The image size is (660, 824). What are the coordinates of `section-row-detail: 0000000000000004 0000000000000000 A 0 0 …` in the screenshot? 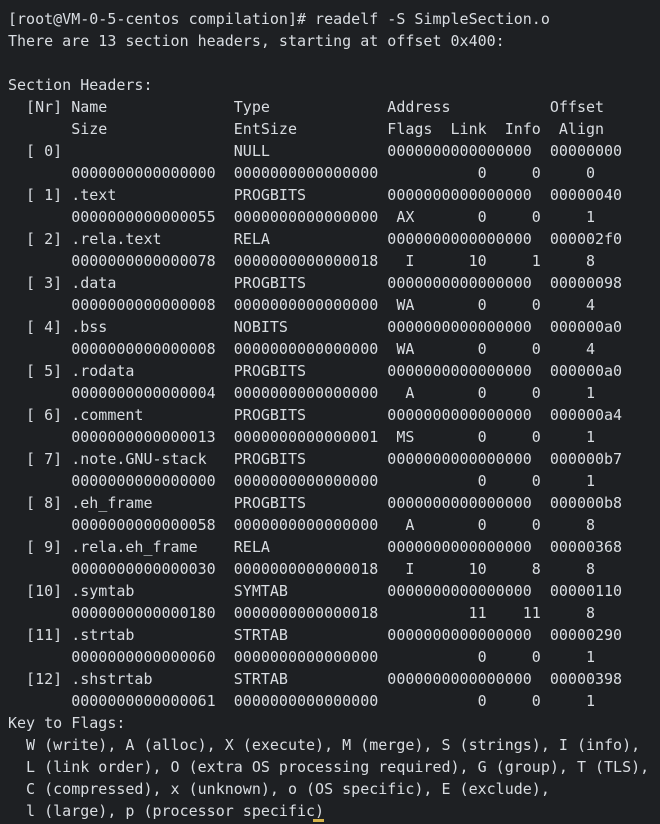 It's located at (301, 393).